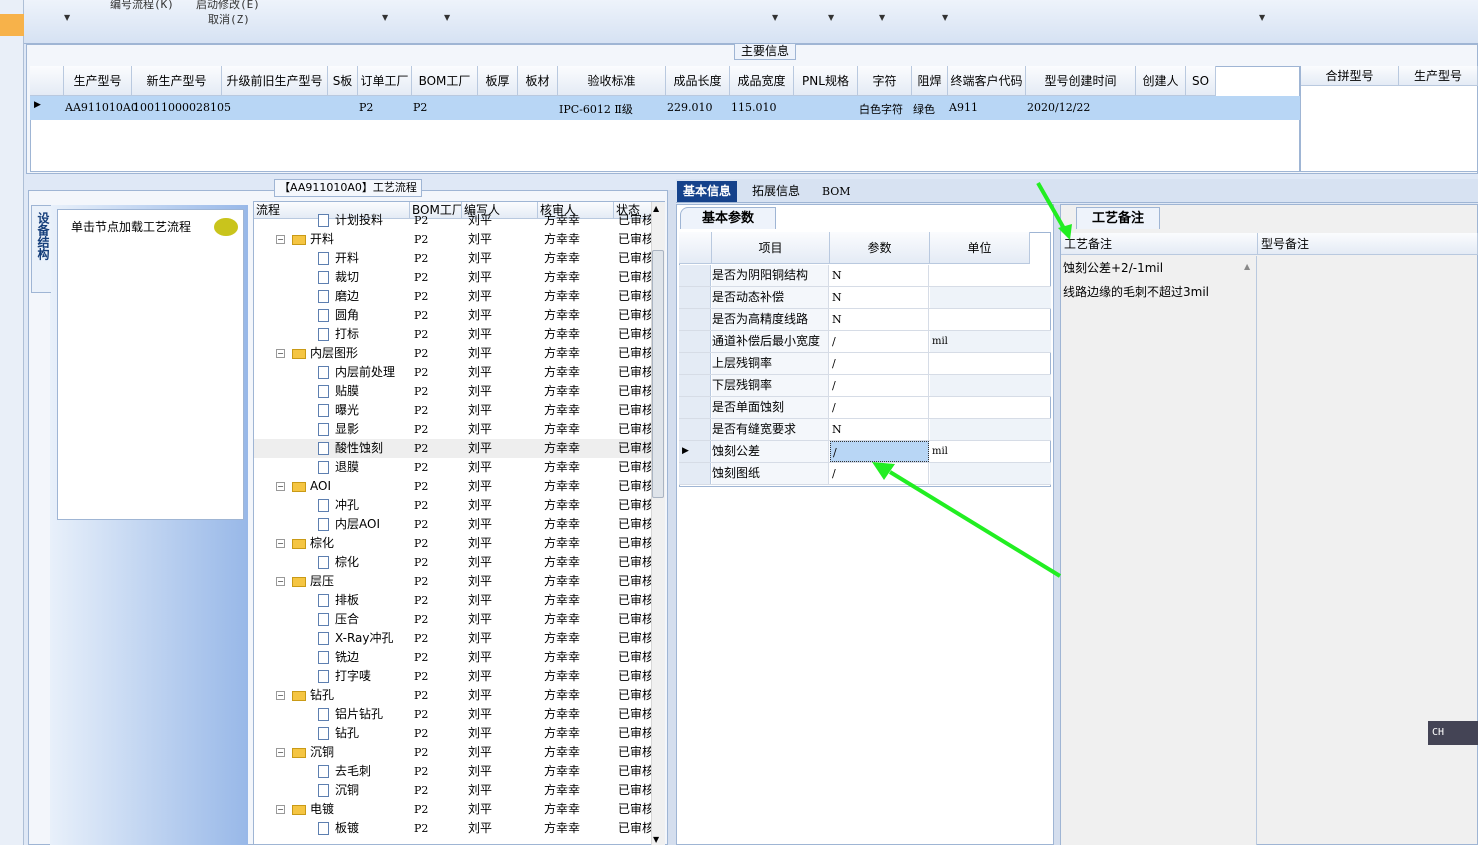 Image resolution: width=1478 pixels, height=845 pixels. What do you see at coordinates (454, 448) in the screenshot?
I see `tree-row: 酸性蚀刻 P2 刘平 方幸幸 已审核` at bounding box center [454, 448].